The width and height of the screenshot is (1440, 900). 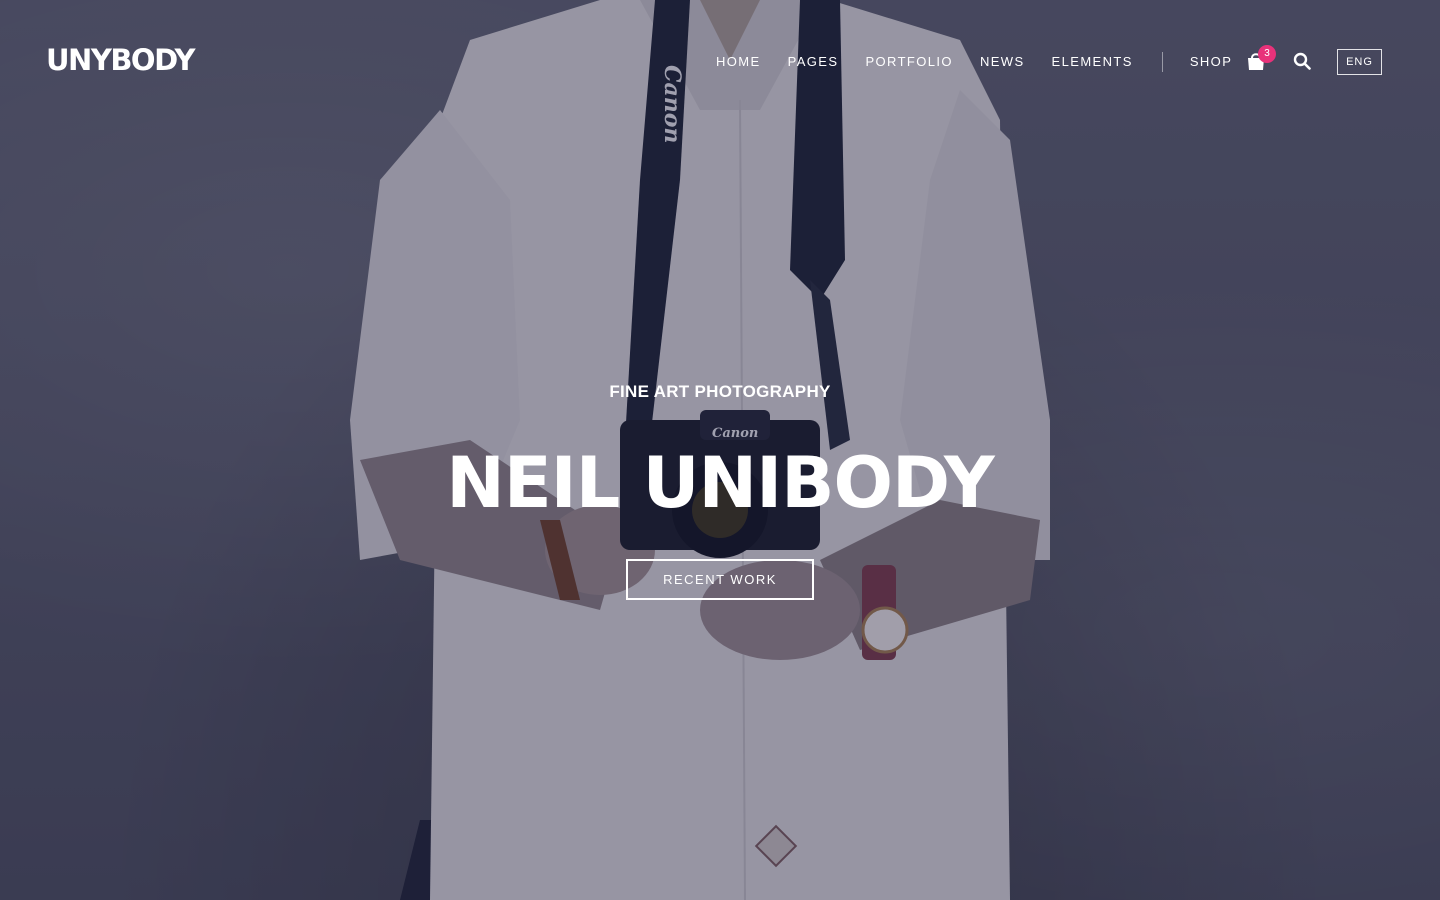 I want to click on search-icon, so click(x=1302, y=61).